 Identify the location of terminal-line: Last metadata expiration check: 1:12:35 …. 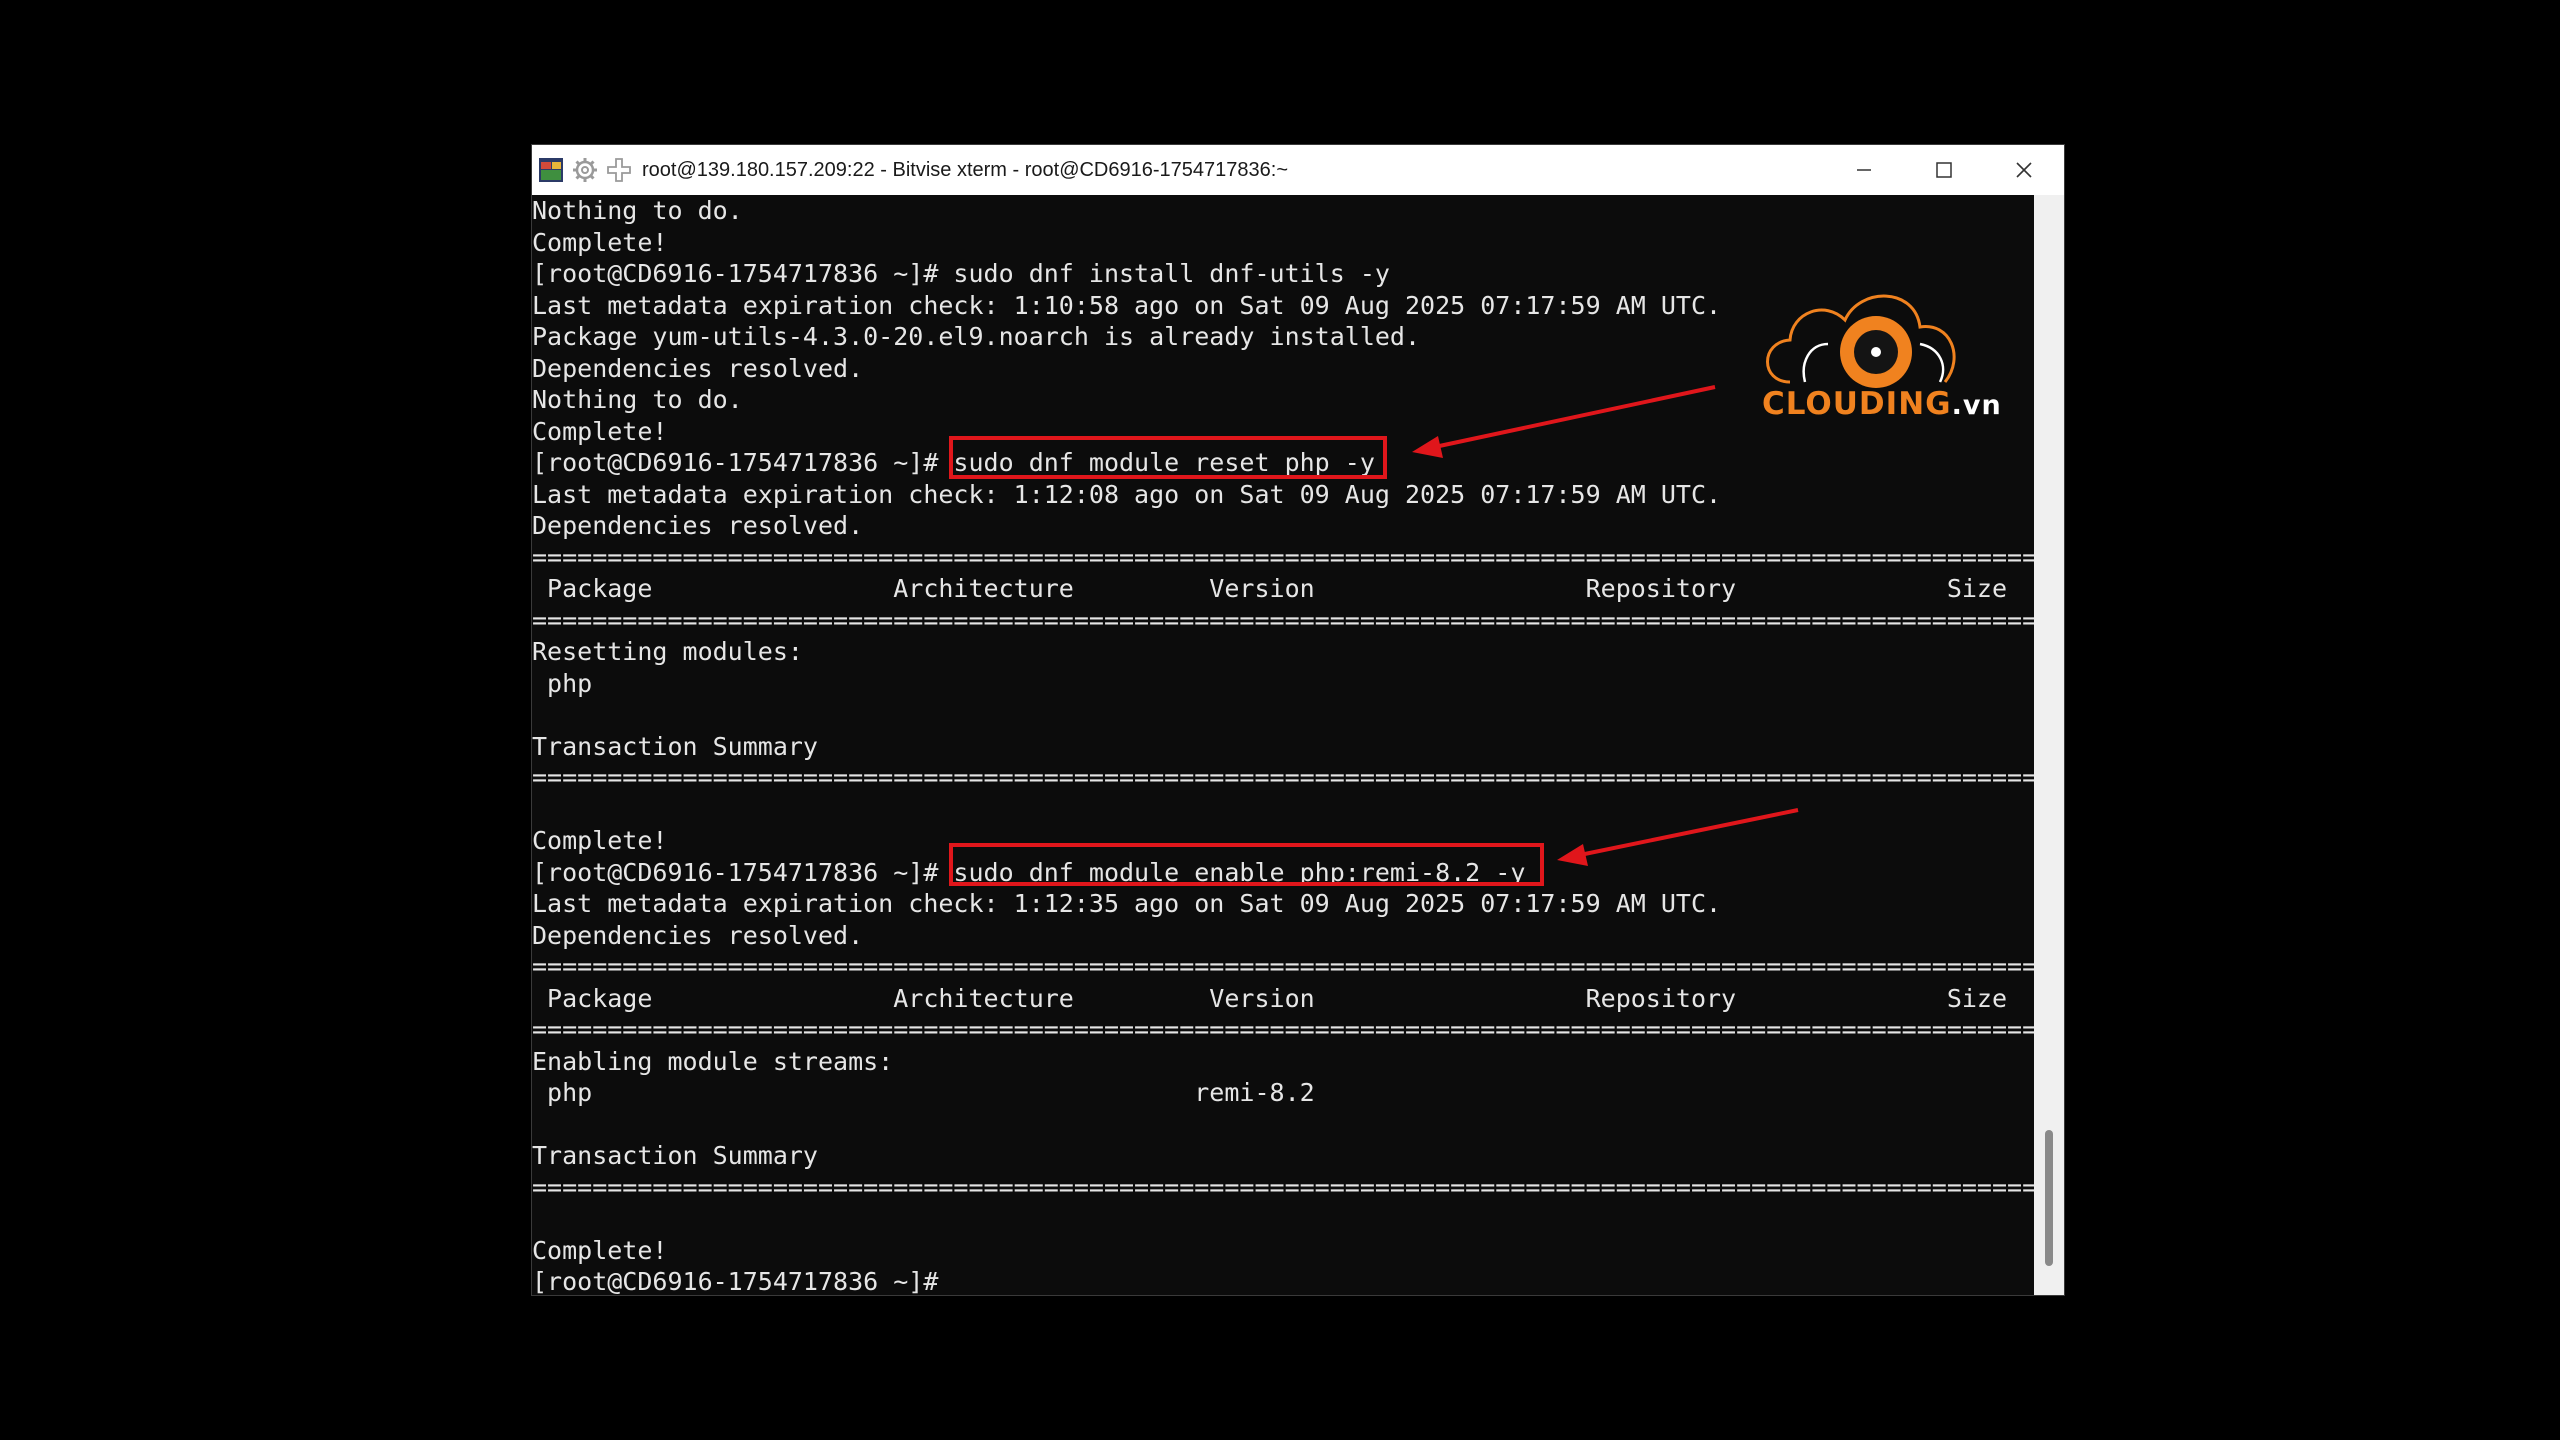
(1127, 903).